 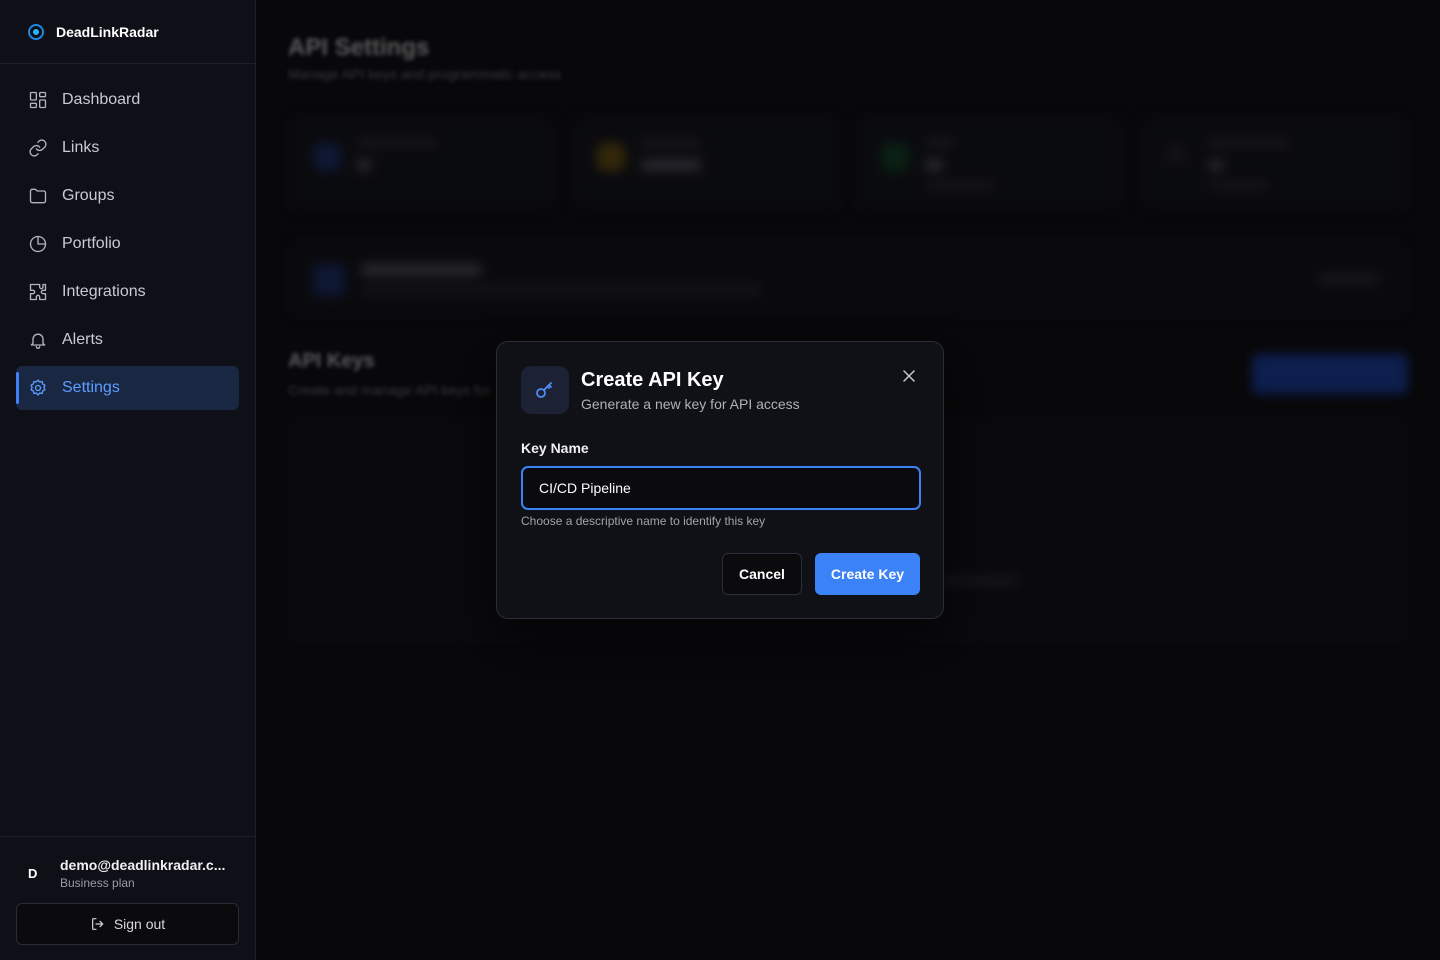 I want to click on sidebar-item-dashboard: Dashboard, so click(x=127, y=100).